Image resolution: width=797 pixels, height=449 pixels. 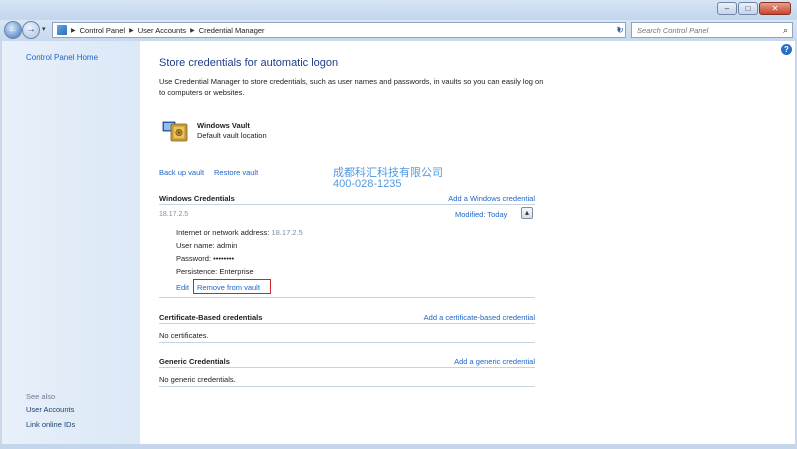 I want to click on edit-credential-link: Edit, so click(x=182, y=287).